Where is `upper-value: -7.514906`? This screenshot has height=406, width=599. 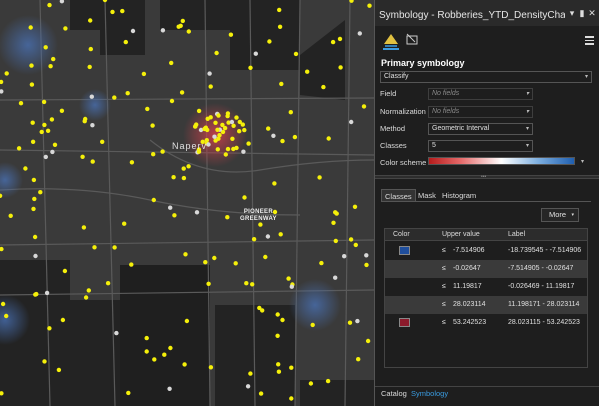
upper-value: -7.514906 is located at coordinates (469, 250).